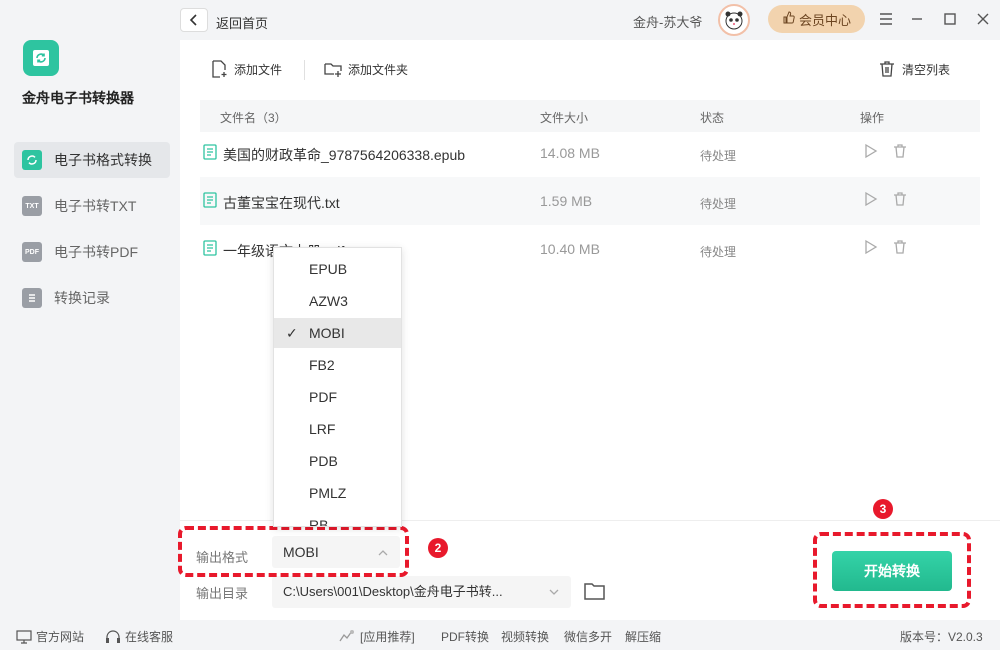 This screenshot has height=650, width=1000. I want to click on app-recommend: [应用推荐], so click(376, 636).